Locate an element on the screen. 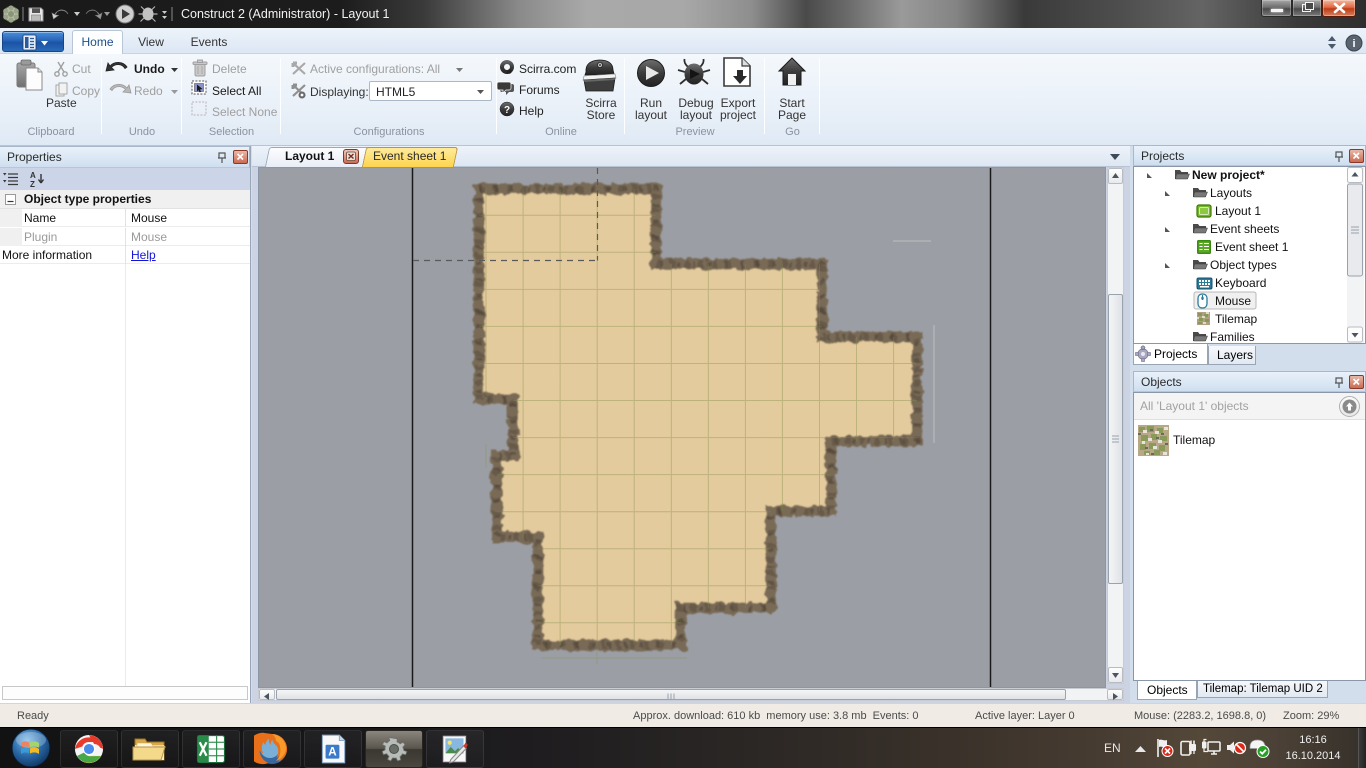 The height and width of the screenshot is (768, 1366). svg-text: i is located at coordinates (1353, 44).